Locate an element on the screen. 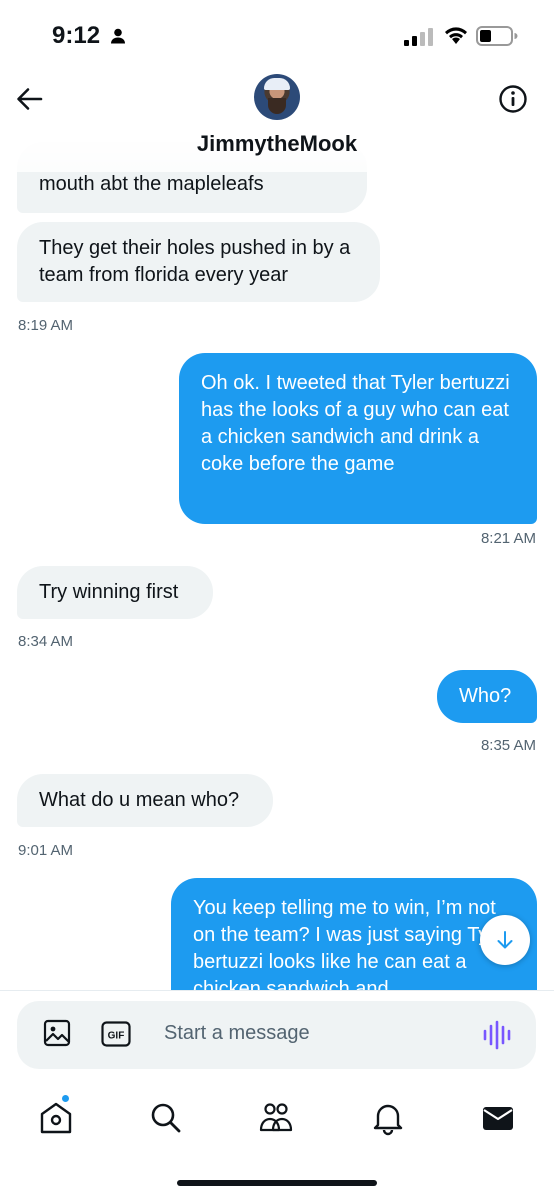  message-text: What do u mean who? is located at coordinates (139, 800).